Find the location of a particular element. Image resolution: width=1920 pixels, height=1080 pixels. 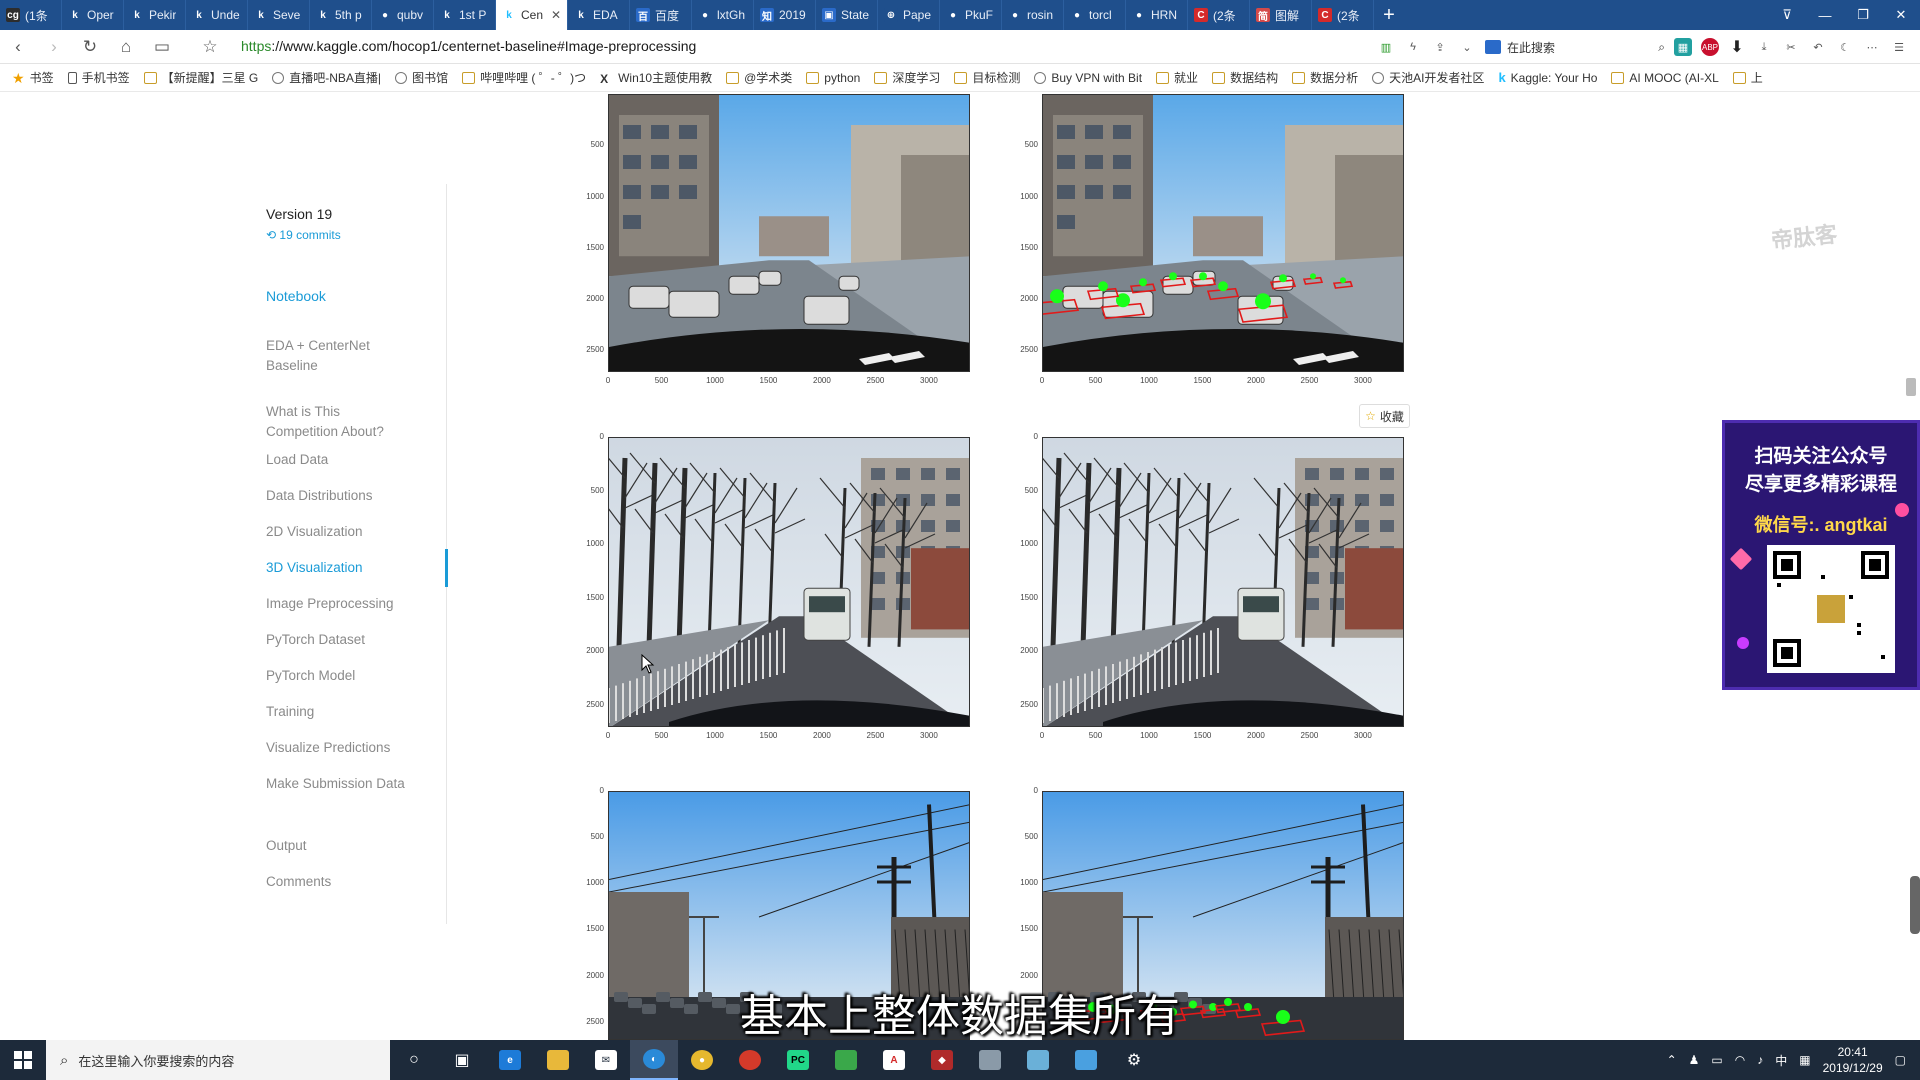

browser-tab: k Oper is located at coordinates (93, 15).